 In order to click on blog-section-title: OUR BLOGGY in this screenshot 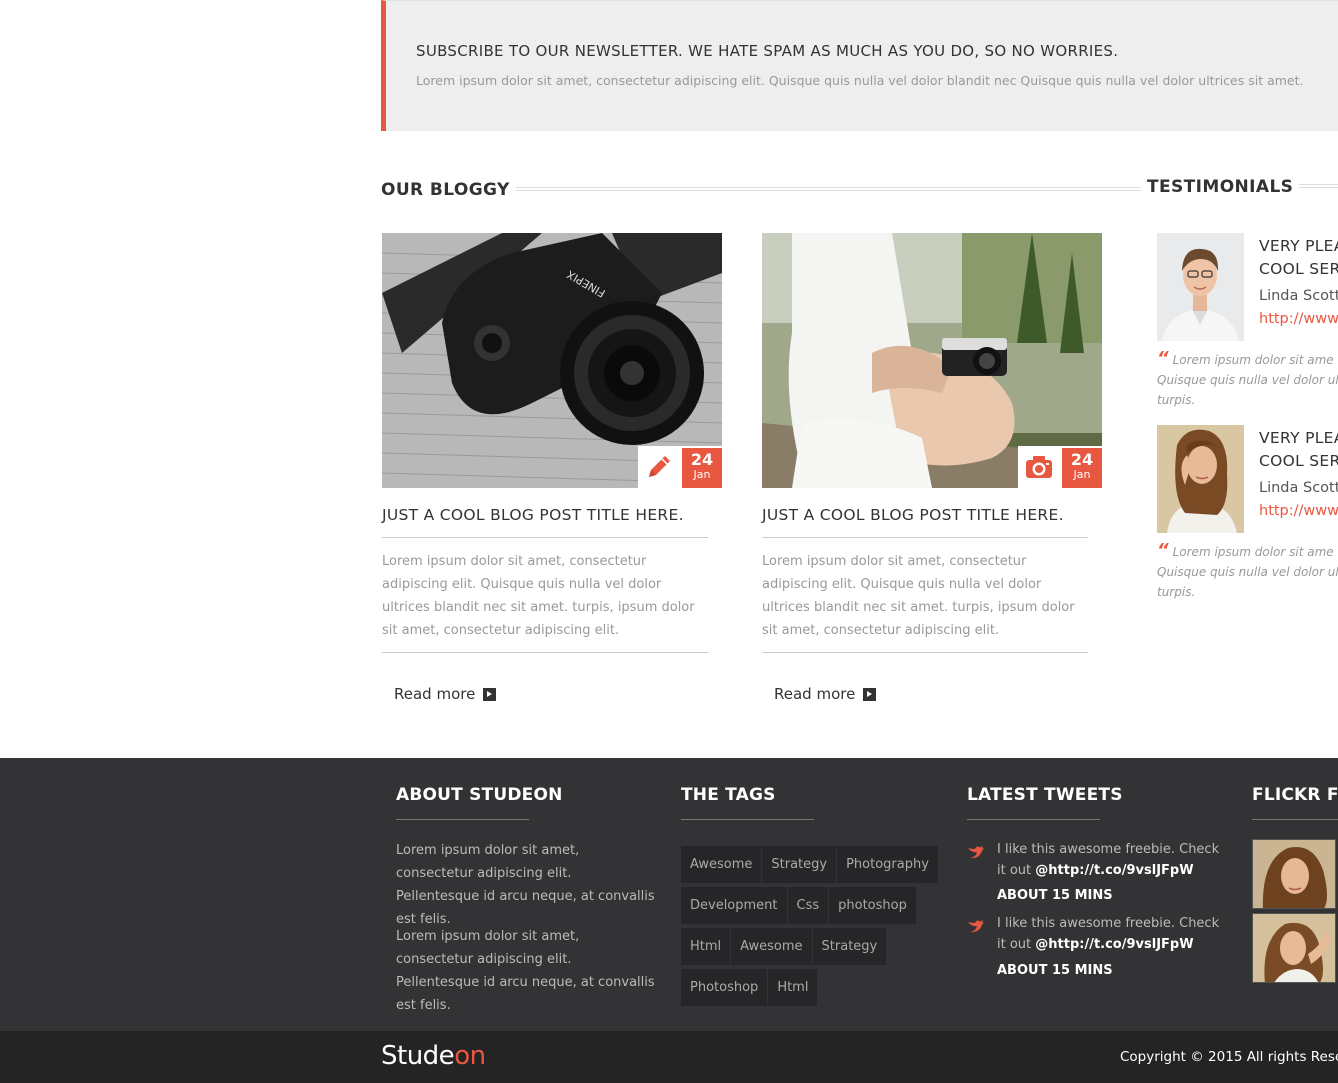, I will do `click(448, 190)`.